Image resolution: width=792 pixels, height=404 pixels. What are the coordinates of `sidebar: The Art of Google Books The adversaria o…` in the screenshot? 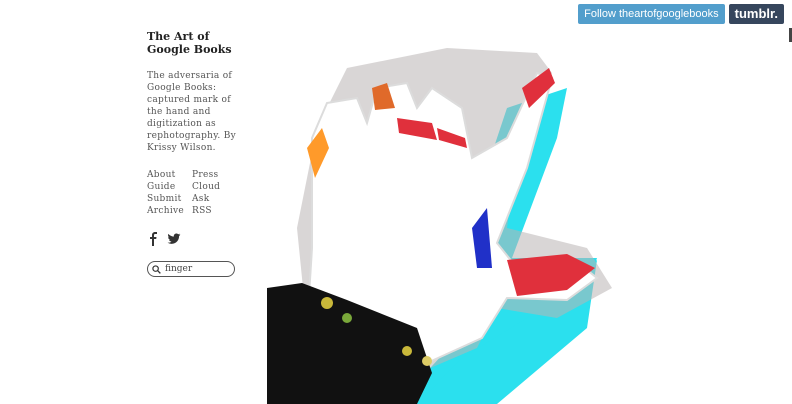 It's located at (197, 153).